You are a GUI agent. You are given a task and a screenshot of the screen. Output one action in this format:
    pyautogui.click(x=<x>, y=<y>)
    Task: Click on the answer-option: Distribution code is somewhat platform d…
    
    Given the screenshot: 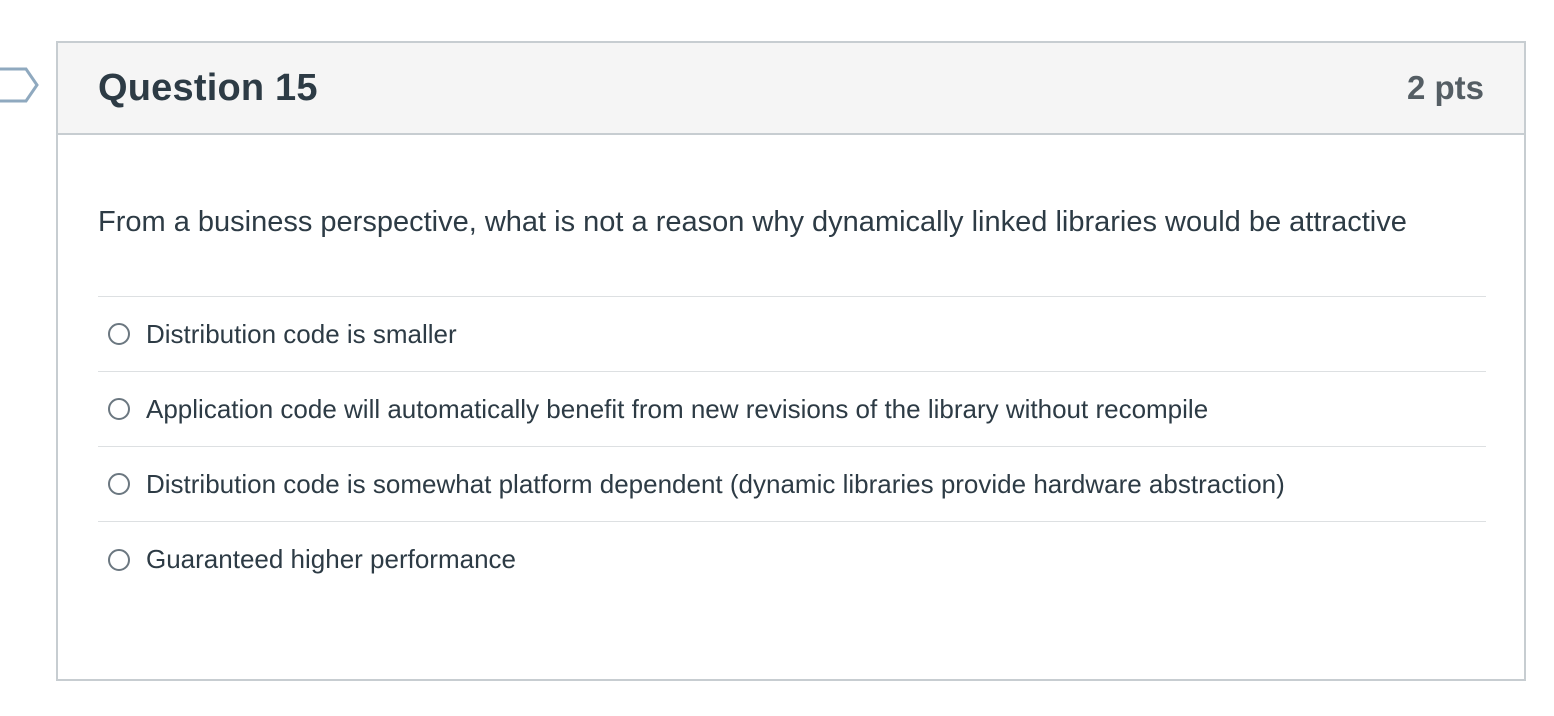 What is the action you would take?
    pyautogui.click(x=792, y=484)
    